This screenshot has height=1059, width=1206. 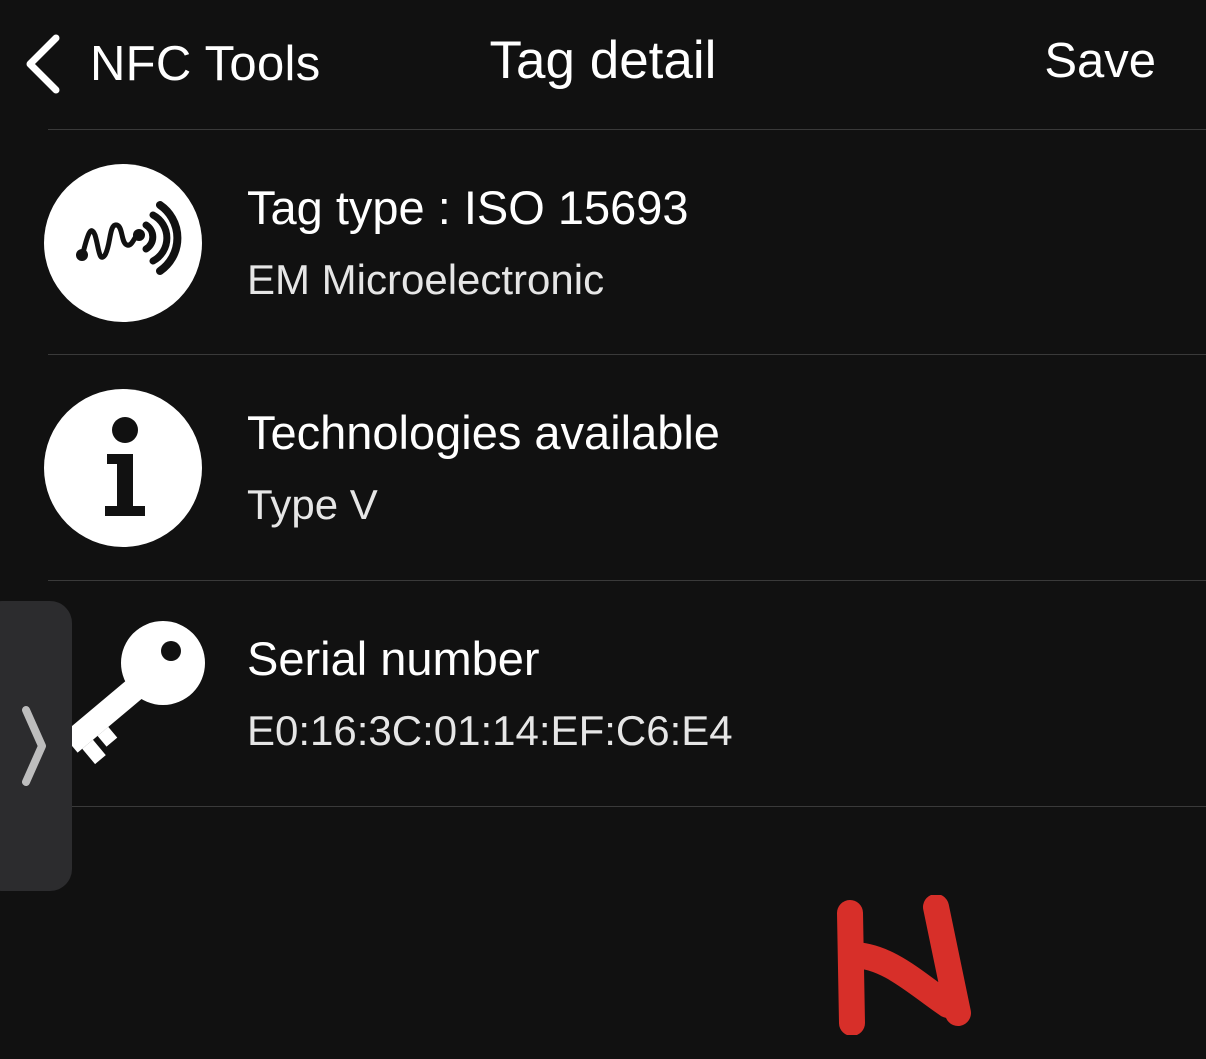 I want to click on row-subtitle: EM Microelectronic, so click(x=426, y=279).